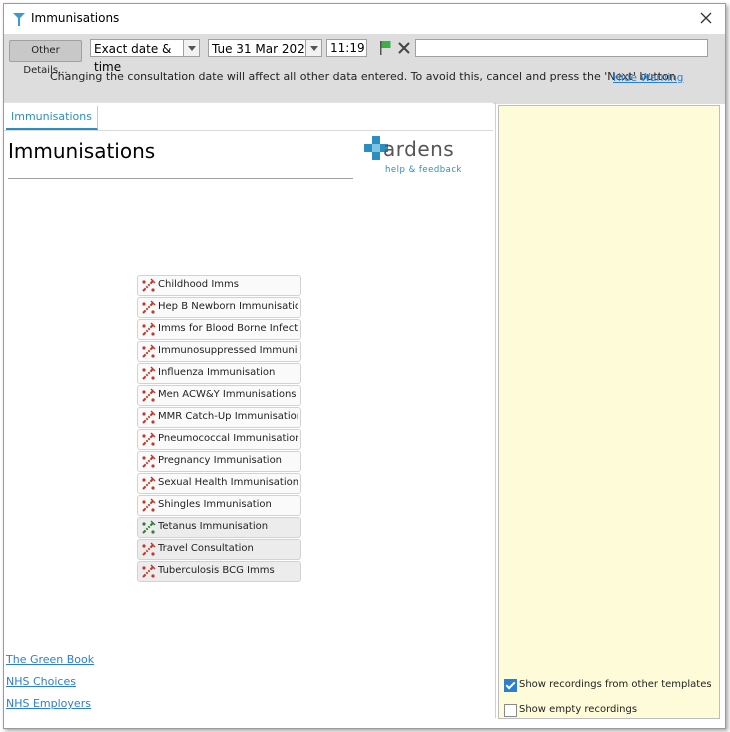 Image resolution: width=730 pixels, height=732 pixels. I want to click on logo-text: ardens, so click(419, 149).